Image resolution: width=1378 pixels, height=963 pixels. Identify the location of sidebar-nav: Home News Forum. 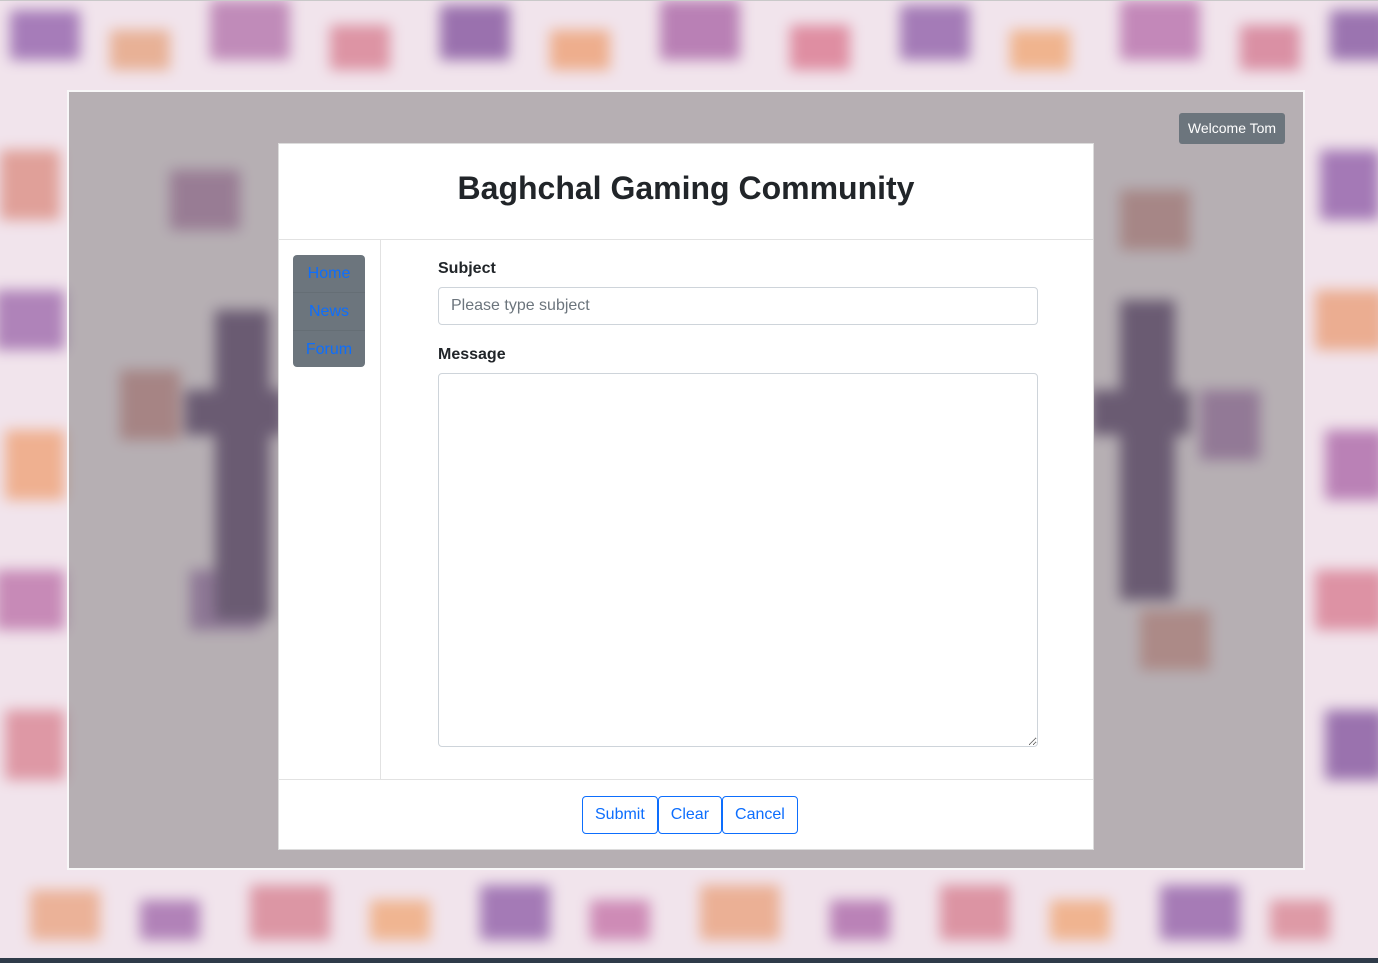
(329, 311).